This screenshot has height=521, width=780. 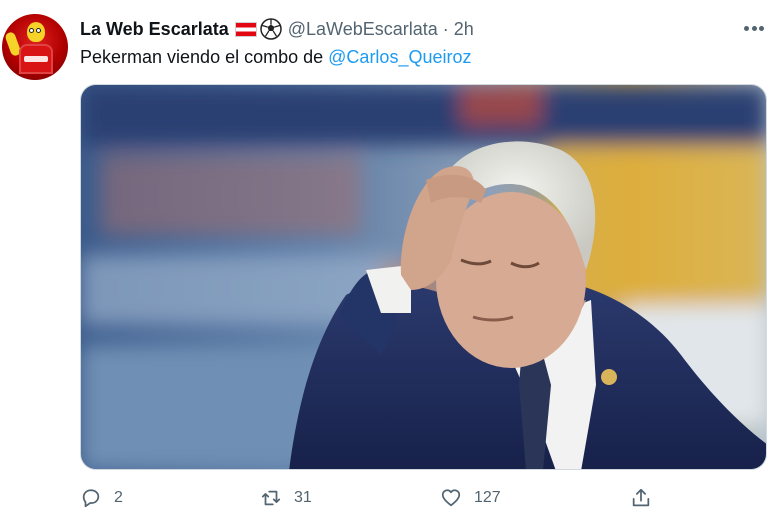 I want to click on retweet-count: 31, so click(x=303, y=497).